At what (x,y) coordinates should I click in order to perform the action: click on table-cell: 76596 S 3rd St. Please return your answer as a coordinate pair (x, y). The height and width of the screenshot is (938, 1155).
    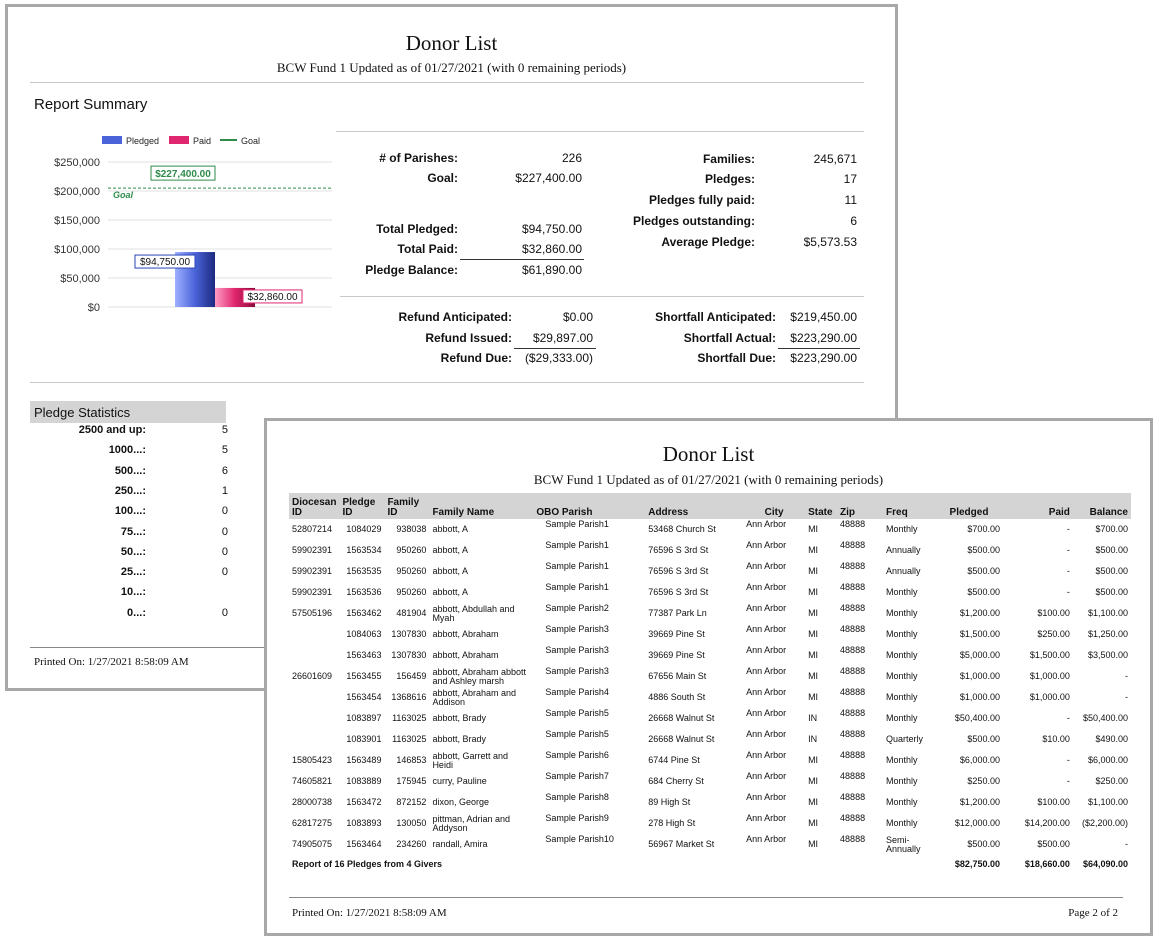
    Looking at the image, I should click on (678, 550).